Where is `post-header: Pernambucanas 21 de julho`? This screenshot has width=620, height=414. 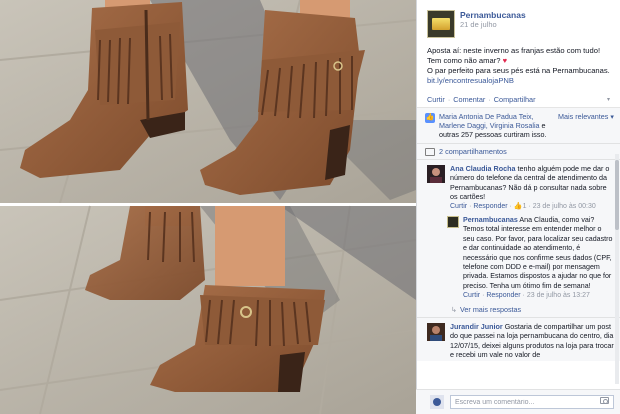 post-header: Pernambucanas 21 de julho is located at coordinates (518, 21).